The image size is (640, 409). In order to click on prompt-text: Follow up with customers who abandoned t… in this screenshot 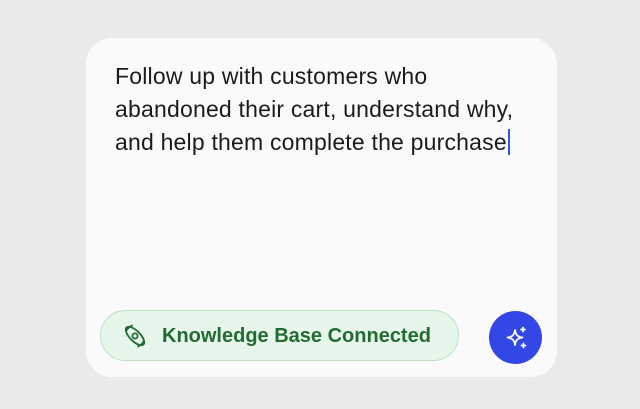, I will do `click(314, 109)`.